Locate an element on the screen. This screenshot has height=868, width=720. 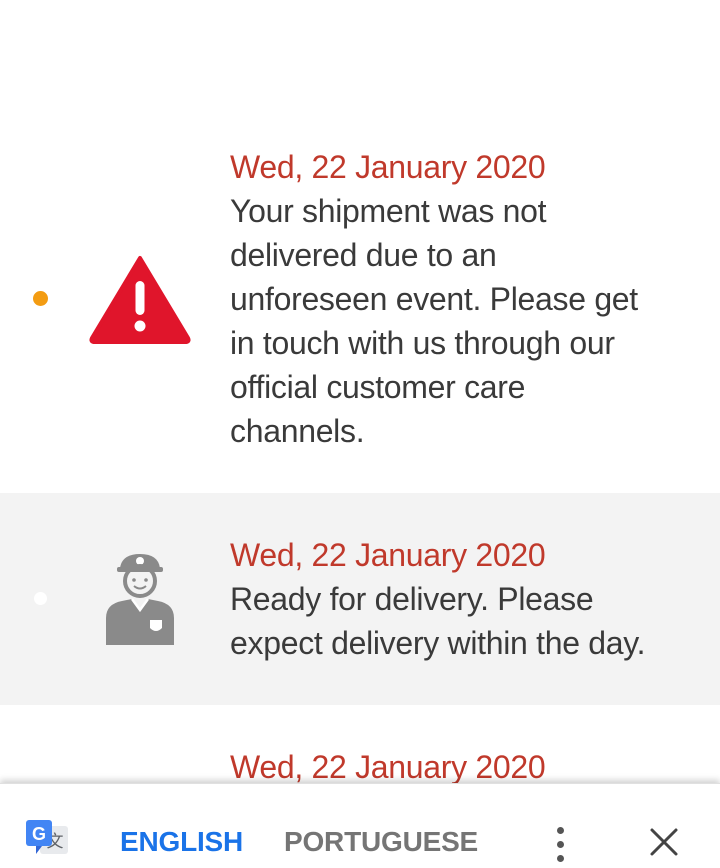
google-translate-icon: 文 G is located at coordinates (47, 837).